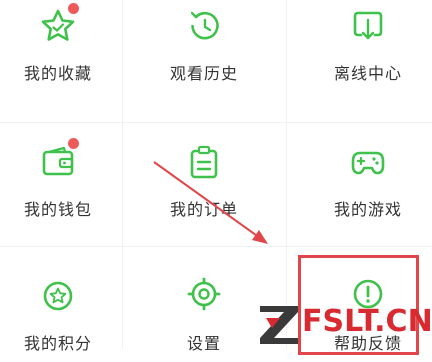  I want to click on watermark: FSLT.CN, so click(345, 324).